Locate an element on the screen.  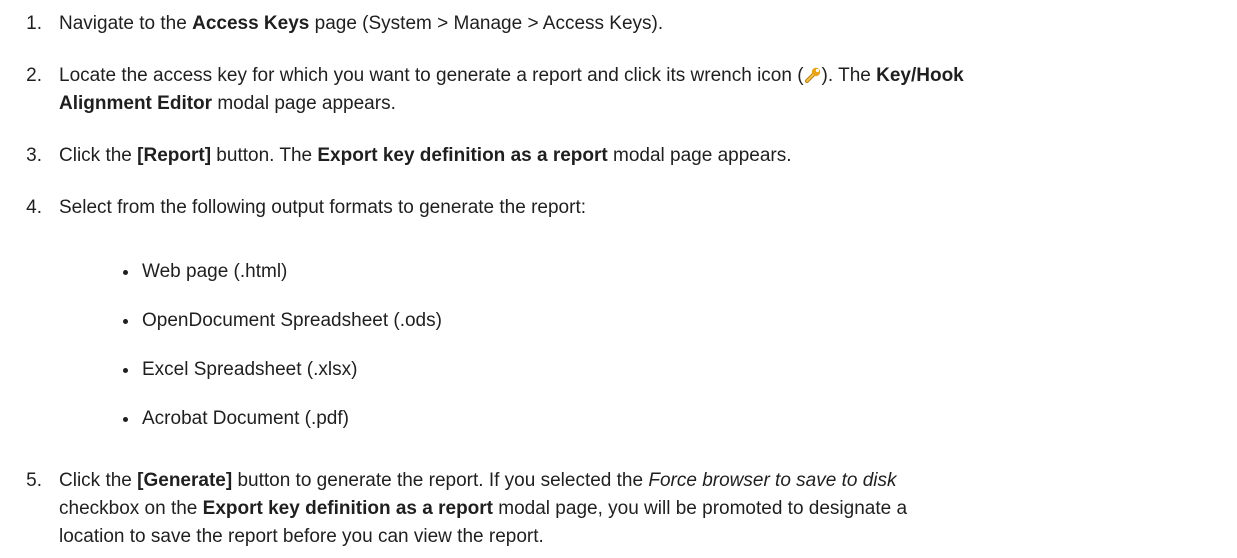
page-name: Access Keys is located at coordinates (251, 23).